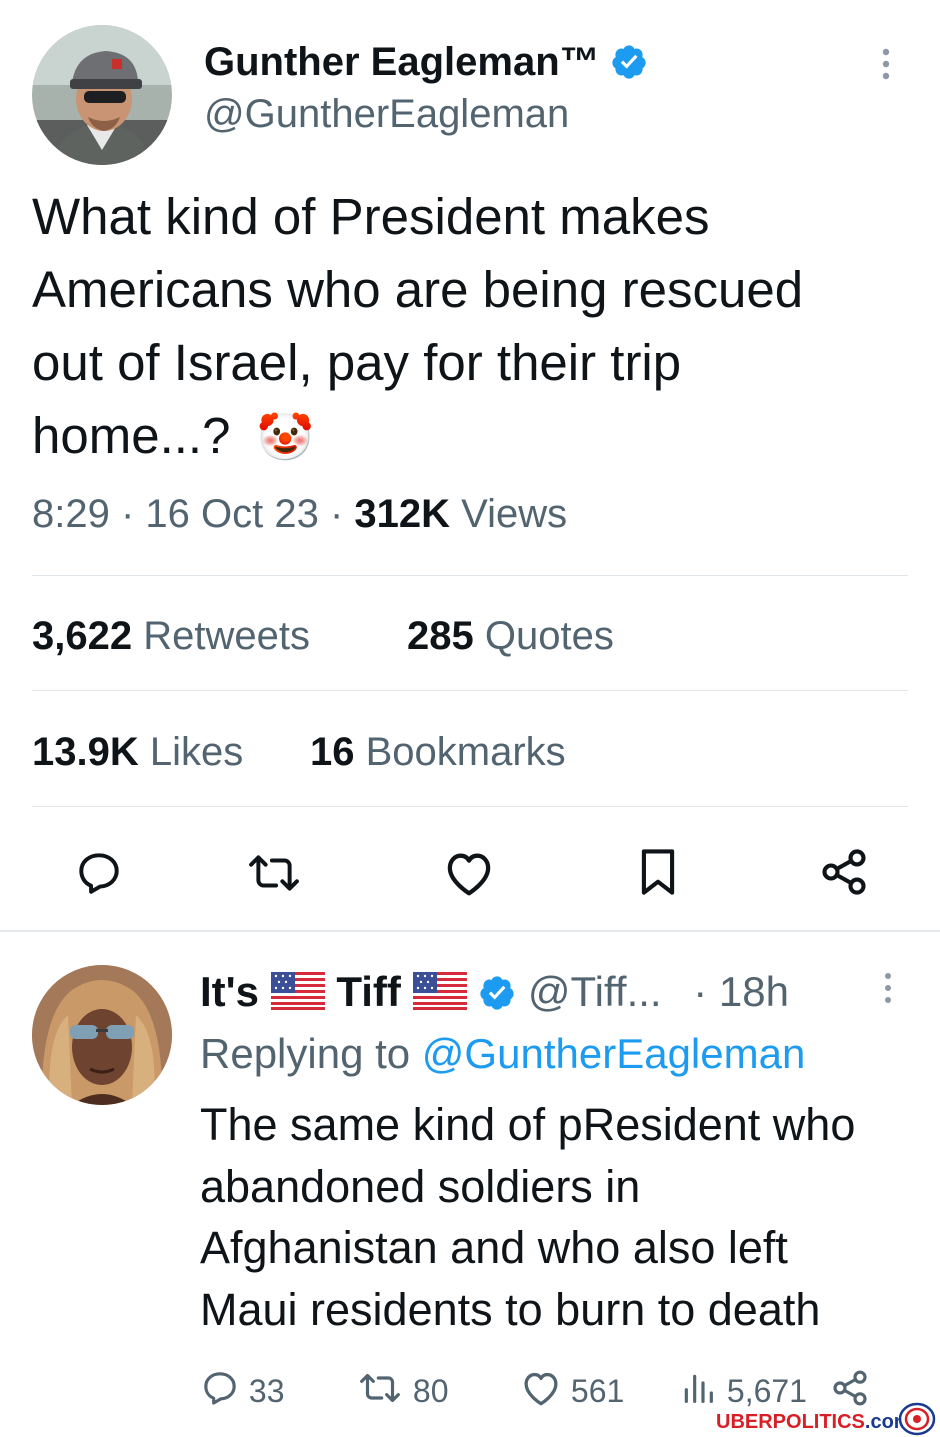 This screenshot has width=940, height=1437. I want to click on likes-stat: 13.9K Likes, so click(137, 752).